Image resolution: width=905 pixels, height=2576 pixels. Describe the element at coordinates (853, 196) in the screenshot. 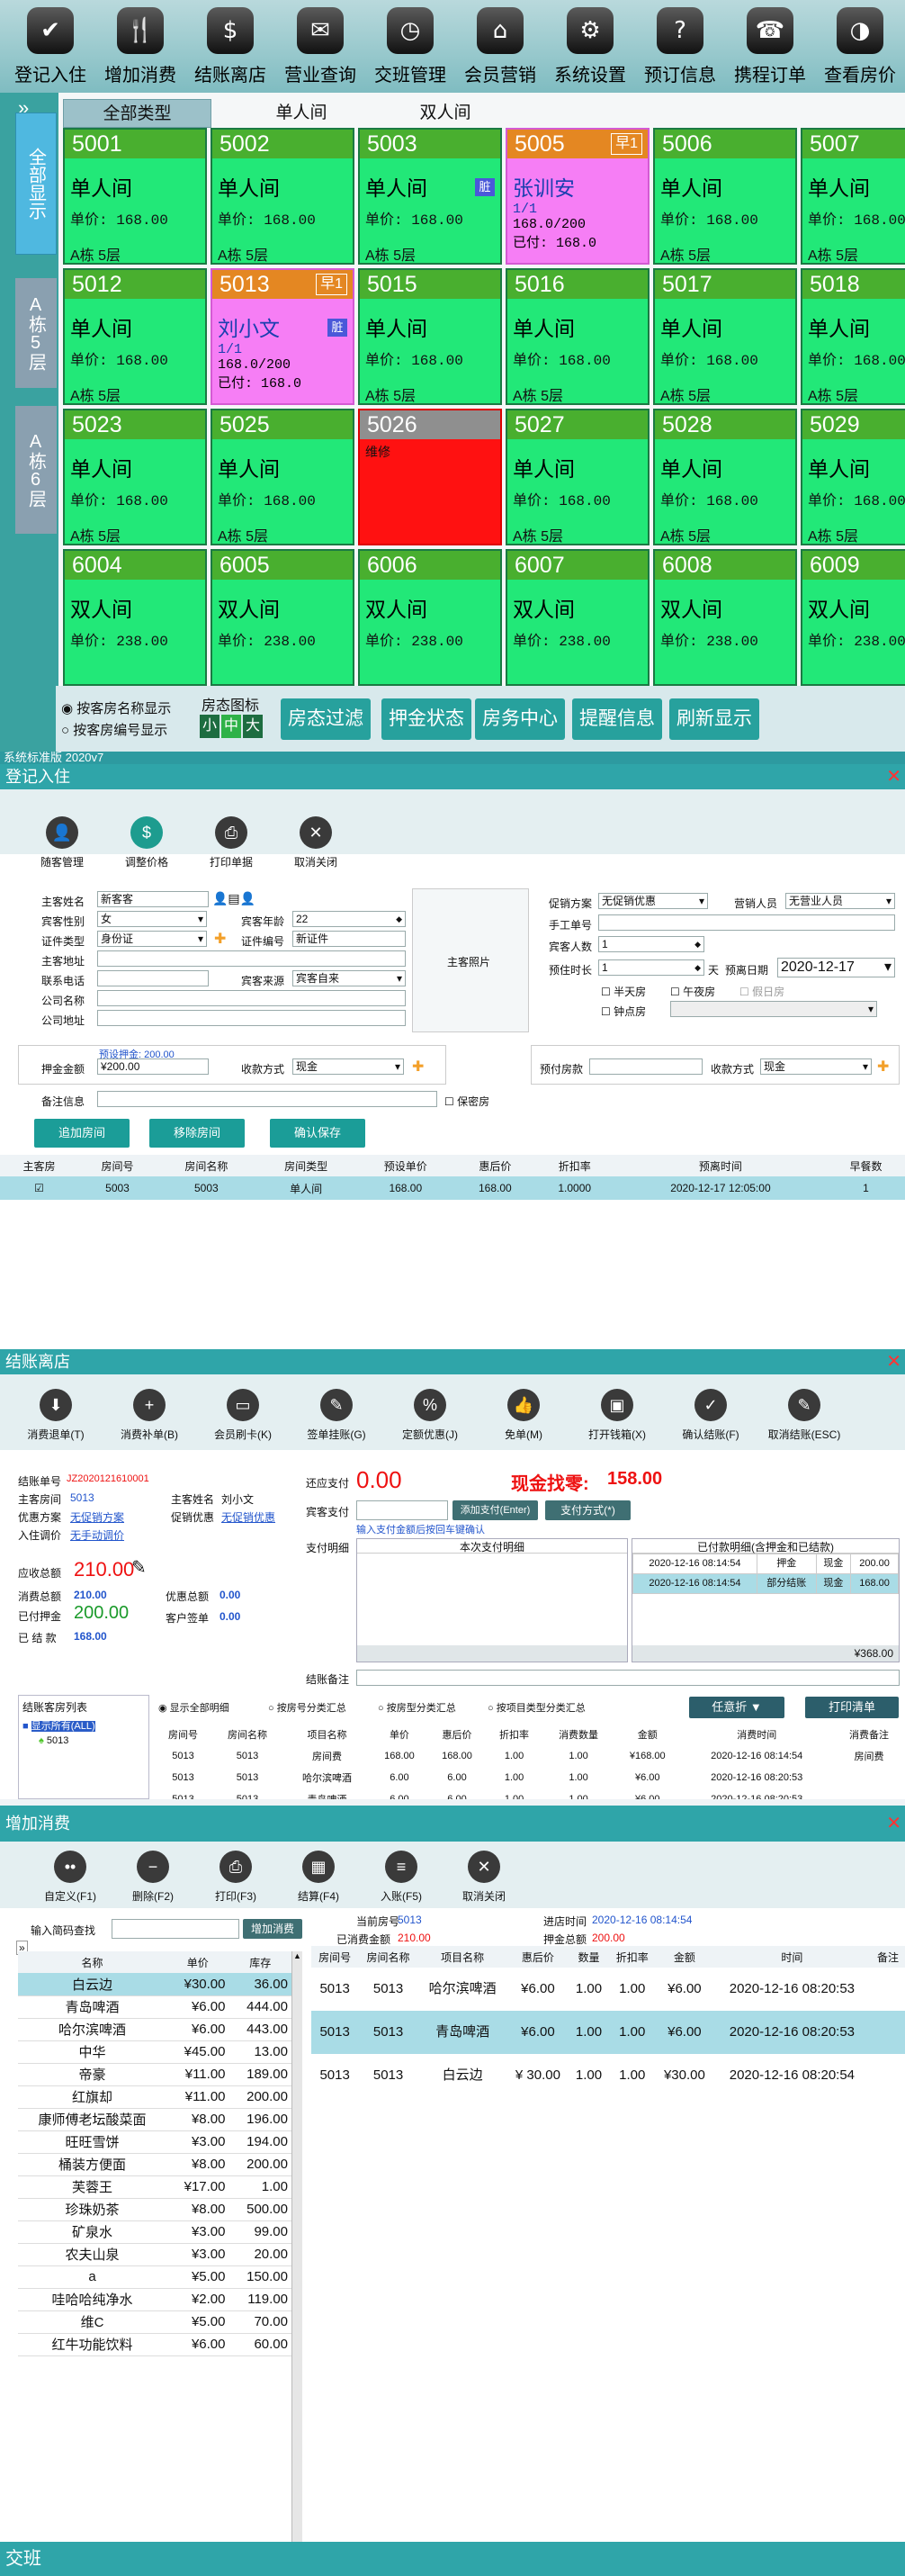

I see `room-card: 5007 单人间 单价: 168.00 A栋 5层` at that location.